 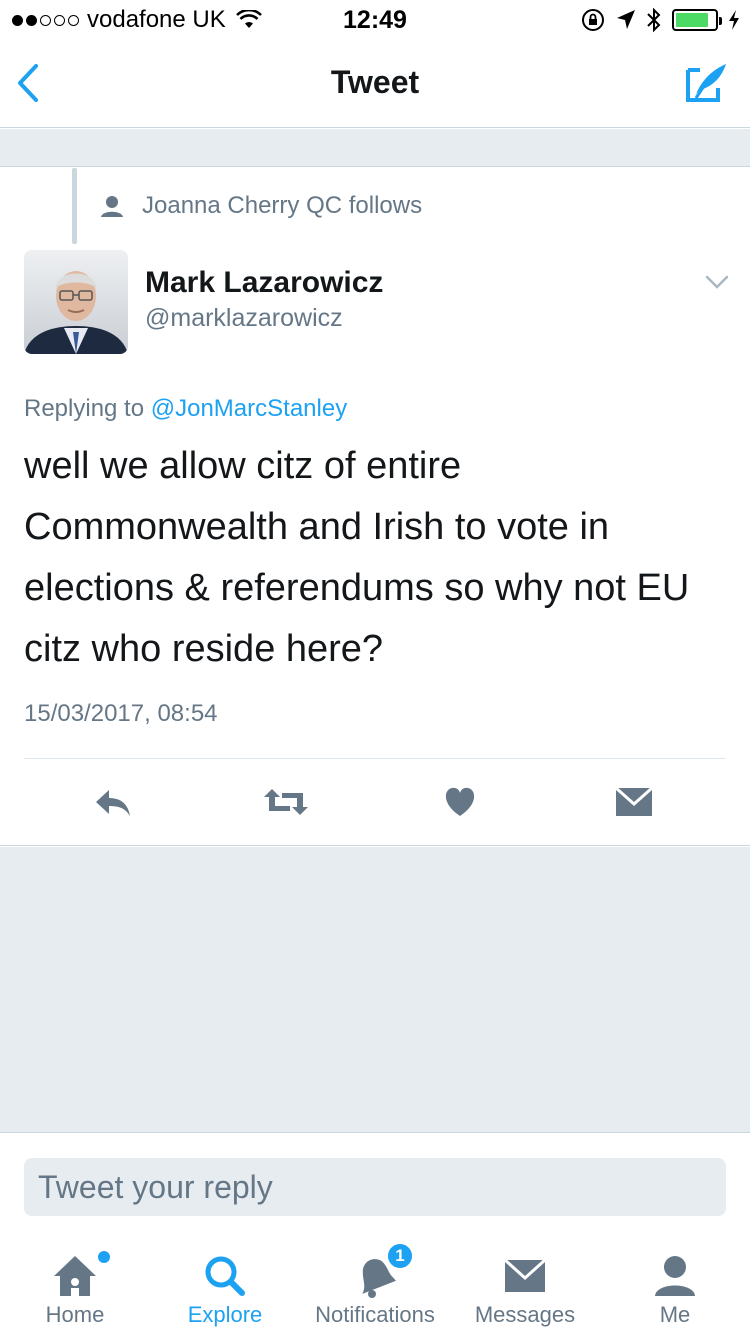 What do you see at coordinates (282, 205) in the screenshot?
I see `social-context-label: Joanna Cherry QC follows` at bounding box center [282, 205].